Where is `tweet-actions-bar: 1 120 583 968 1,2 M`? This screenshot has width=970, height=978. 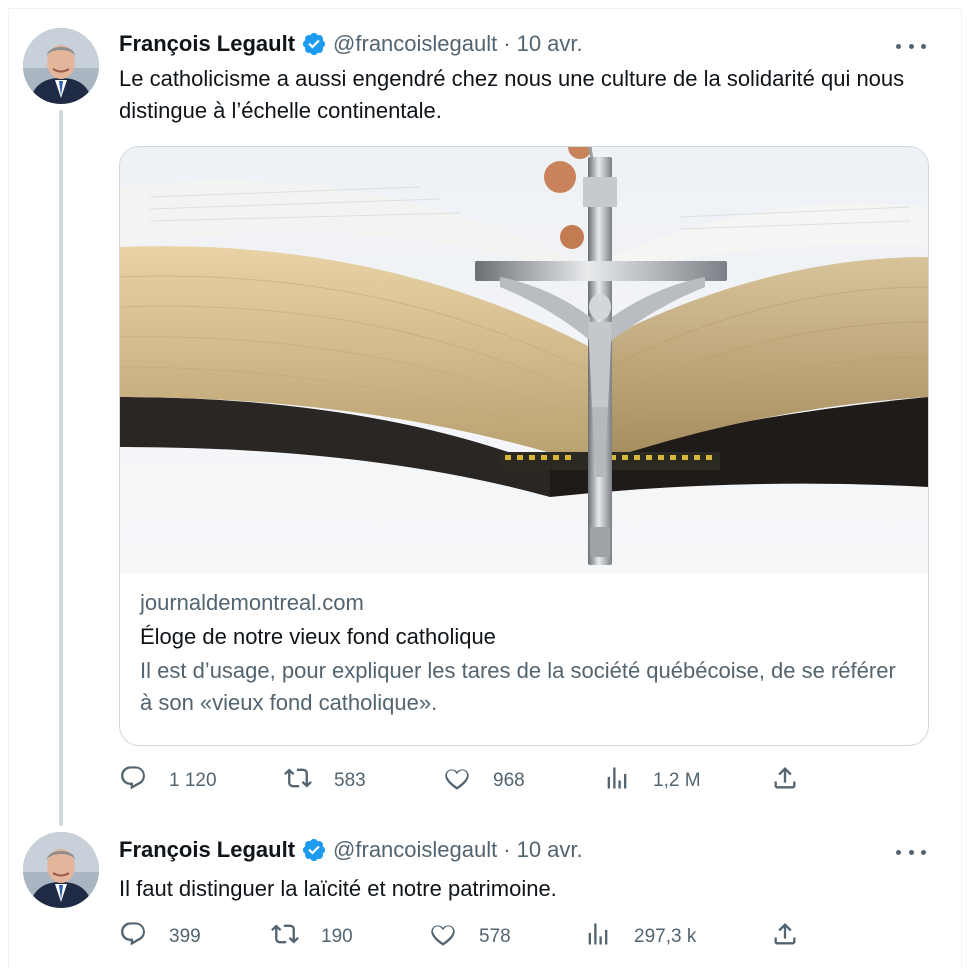
tweet-actions-bar: 1 120 583 968 1,2 M is located at coordinates (464, 781).